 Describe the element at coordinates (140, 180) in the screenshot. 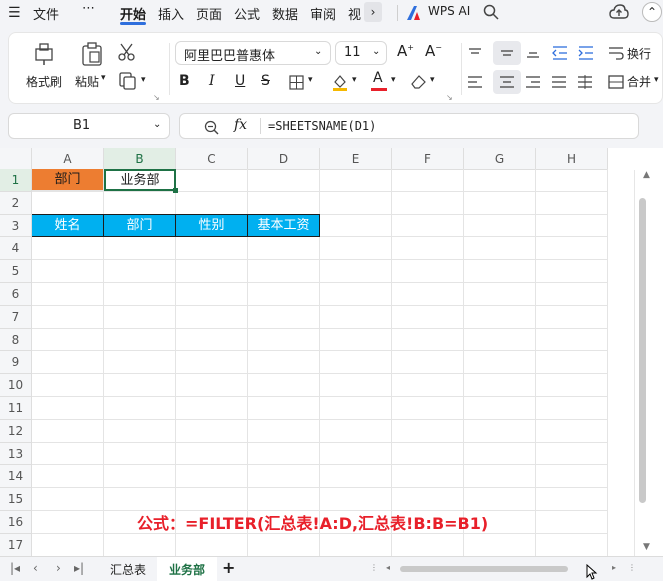

I see `cell-b1-active: 业务部` at that location.